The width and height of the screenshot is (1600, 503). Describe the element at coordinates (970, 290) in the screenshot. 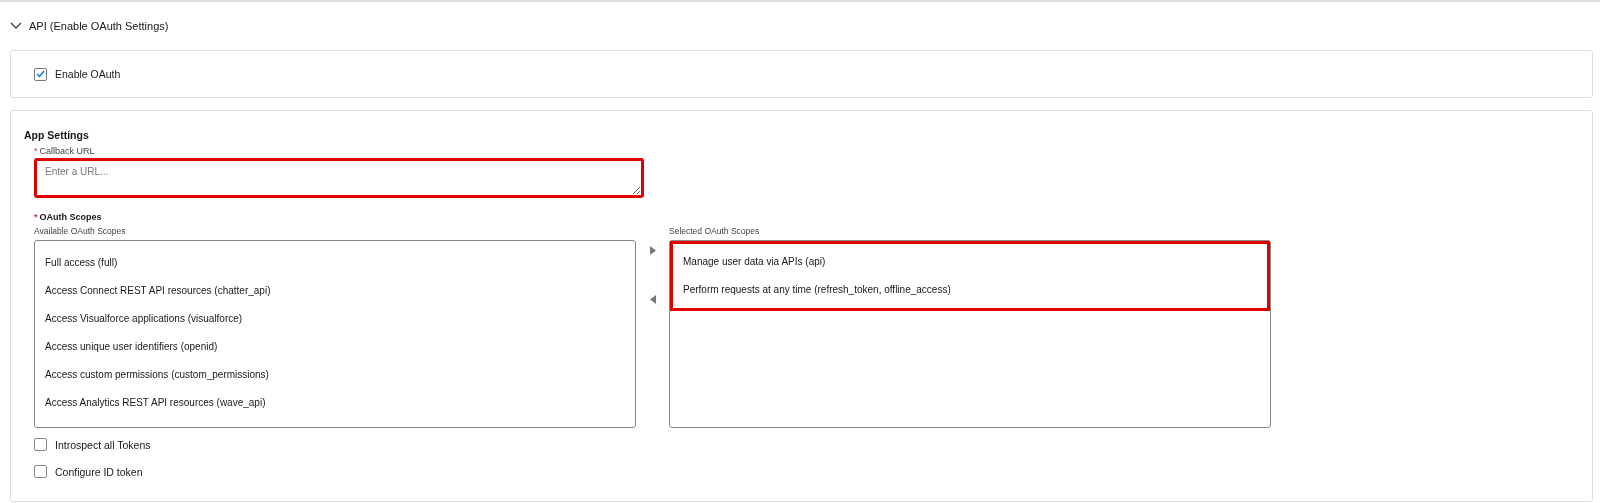

I see `list-item: Perform requests at any time (refresh_token, offline_access)` at that location.